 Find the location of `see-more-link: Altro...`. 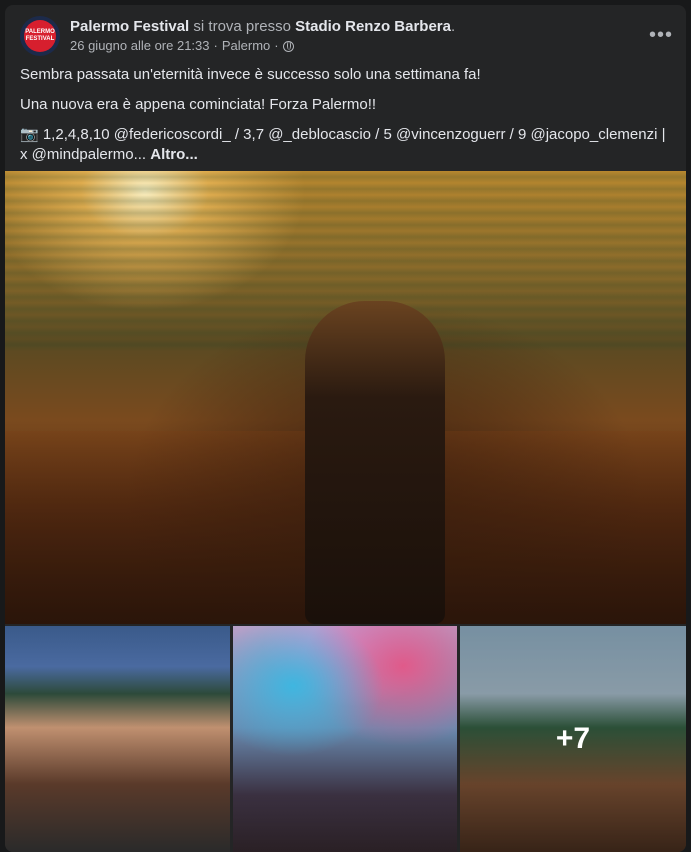

see-more-link: Altro... is located at coordinates (174, 154).